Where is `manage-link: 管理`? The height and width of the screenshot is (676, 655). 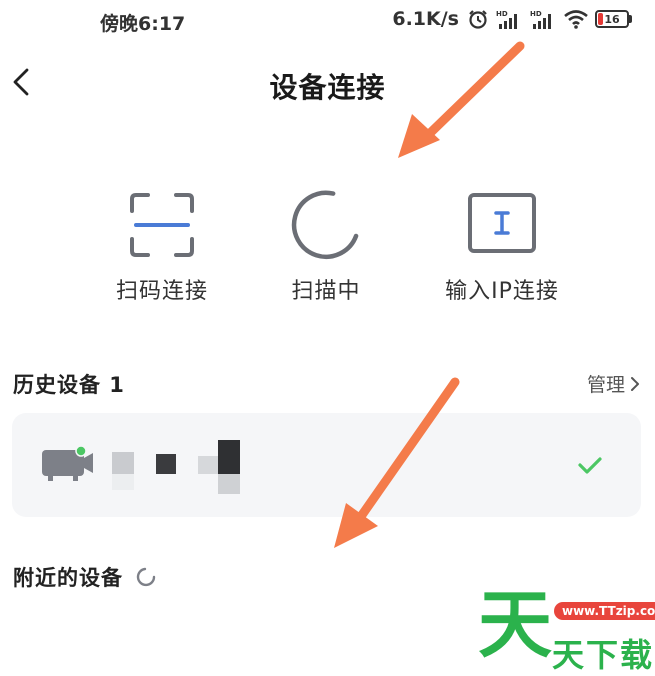
manage-link: 管理 is located at coordinates (614, 383).